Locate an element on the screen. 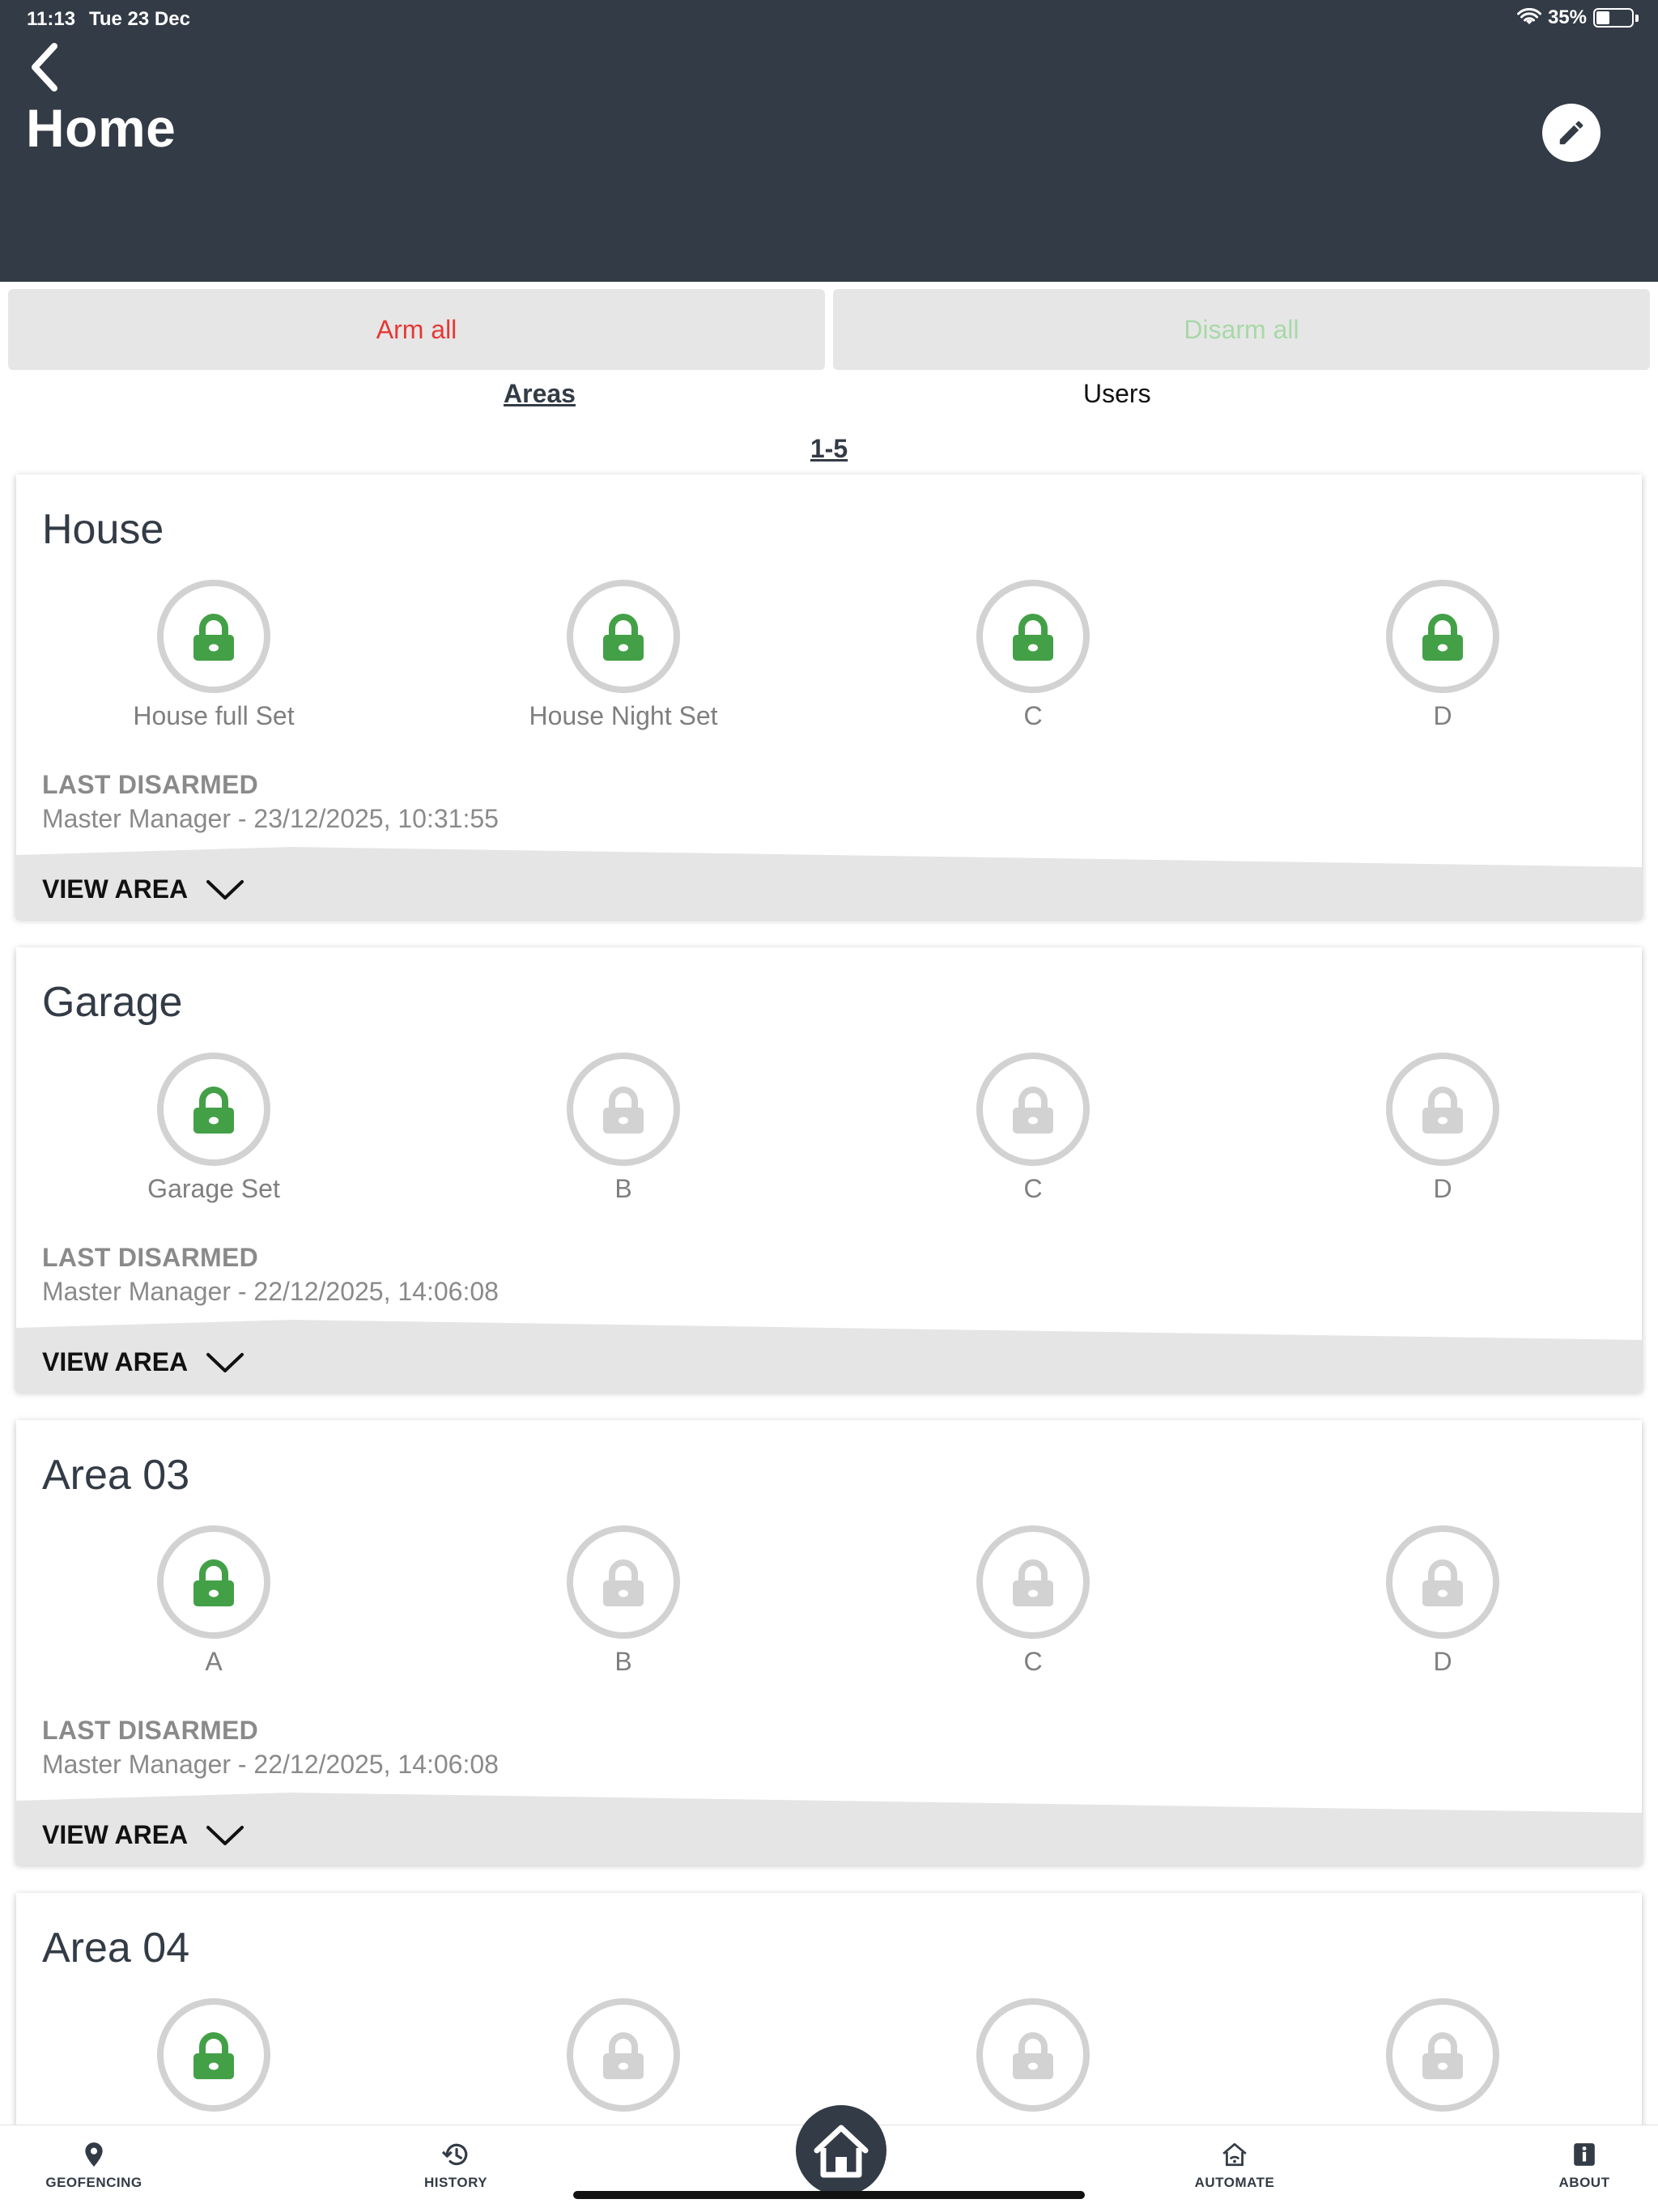  back-button is located at coordinates (44, 67).